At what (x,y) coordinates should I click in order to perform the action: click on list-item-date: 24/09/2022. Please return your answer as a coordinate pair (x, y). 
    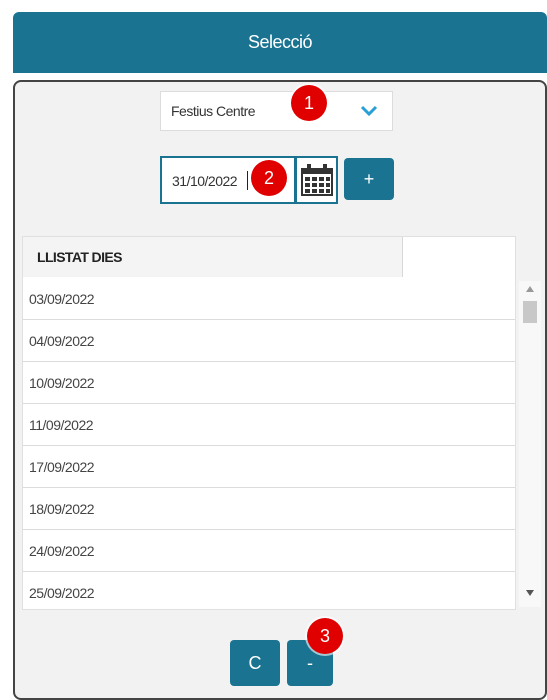
    Looking at the image, I should click on (62, 550).